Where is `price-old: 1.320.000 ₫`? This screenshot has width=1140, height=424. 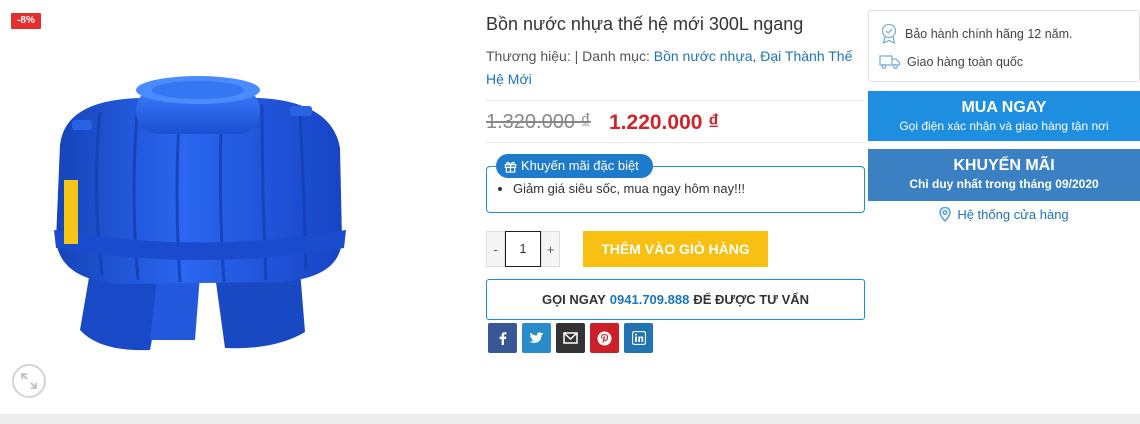 price-old: 1.320.000 ₫ is located at coordinates (538, 122).